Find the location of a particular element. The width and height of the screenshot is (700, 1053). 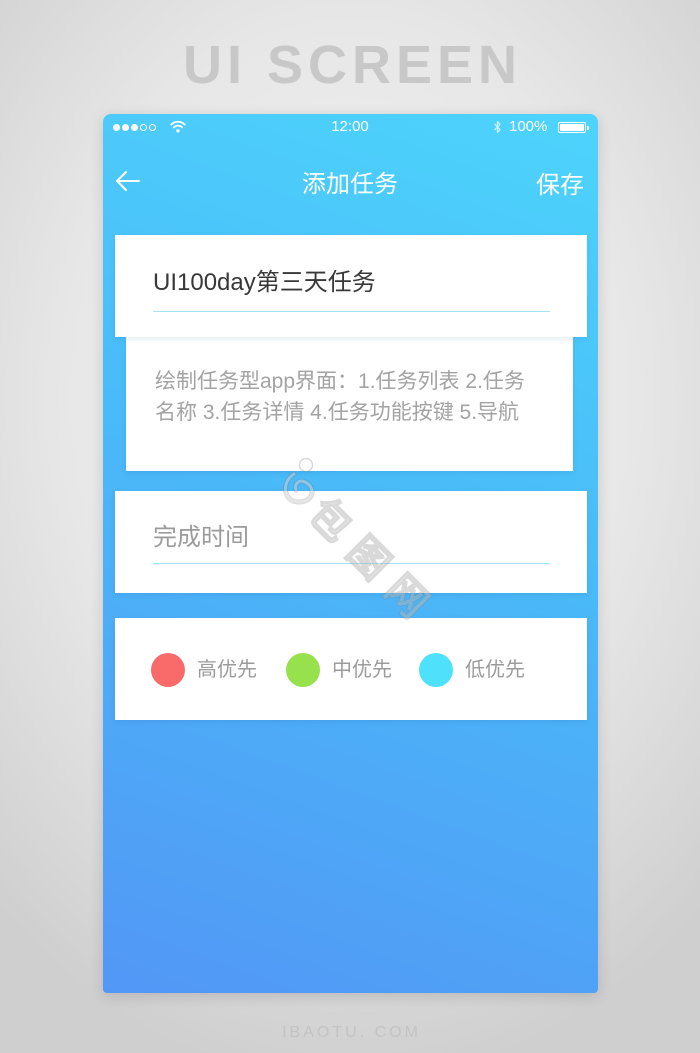

priority-card: 高优先 中优先 低优先 is located at coordinates (351, 669).